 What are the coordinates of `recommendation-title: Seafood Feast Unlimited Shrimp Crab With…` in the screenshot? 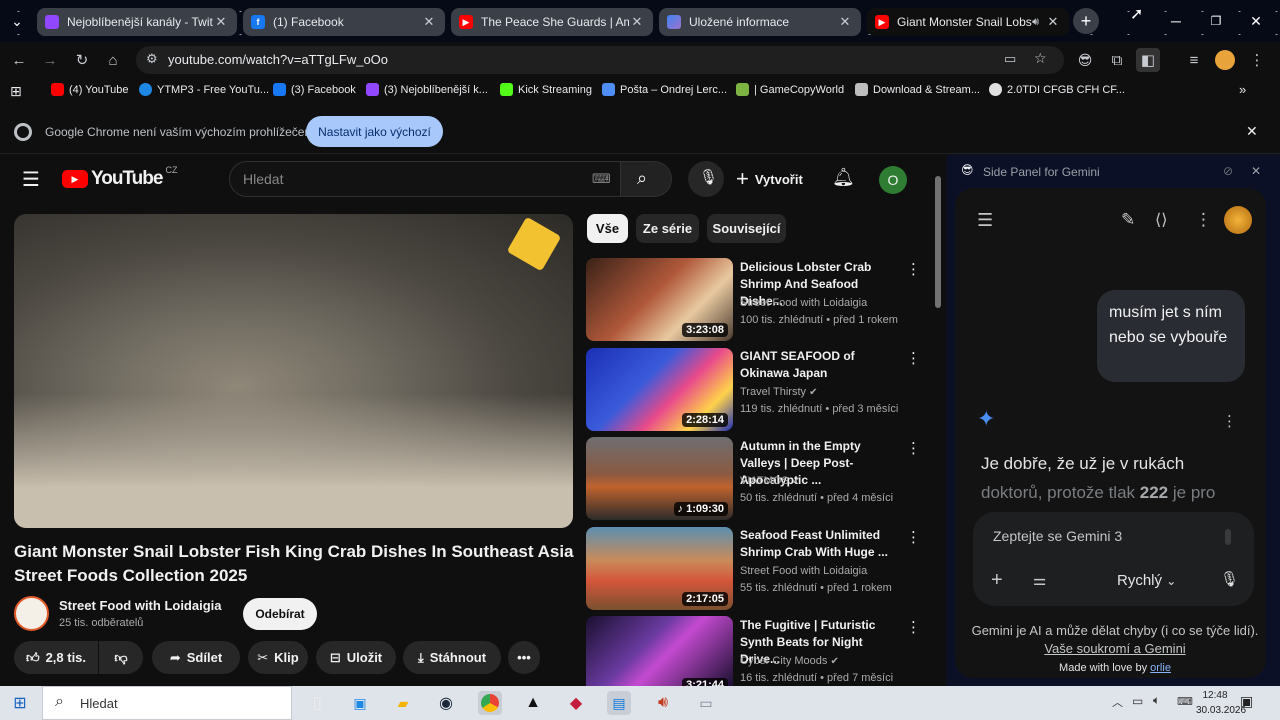 It's located at (820, 544).